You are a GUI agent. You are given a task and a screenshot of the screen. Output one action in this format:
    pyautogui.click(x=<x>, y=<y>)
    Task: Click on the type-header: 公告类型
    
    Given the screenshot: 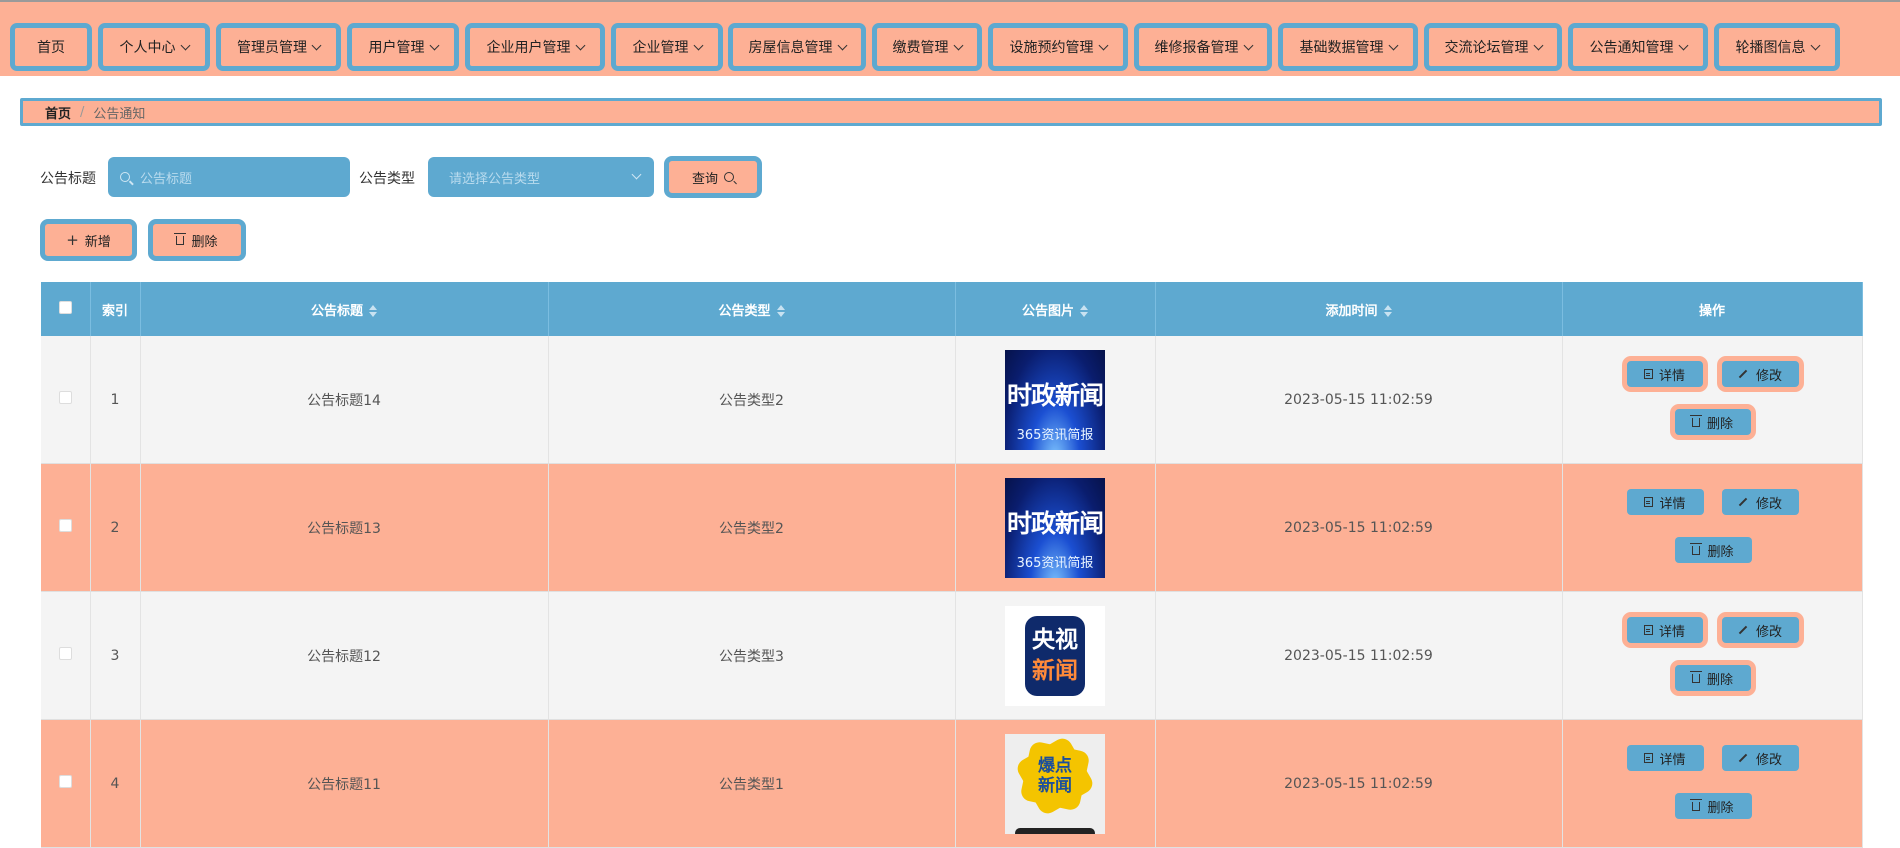 What is the action you would take?
    pyautogui.click(x=752, y=309)
    